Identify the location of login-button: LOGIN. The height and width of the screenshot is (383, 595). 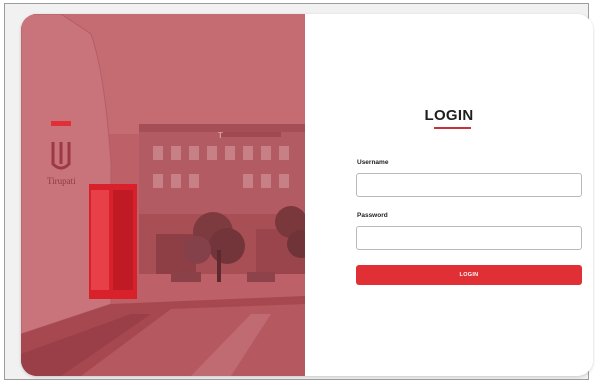
(469, 275).